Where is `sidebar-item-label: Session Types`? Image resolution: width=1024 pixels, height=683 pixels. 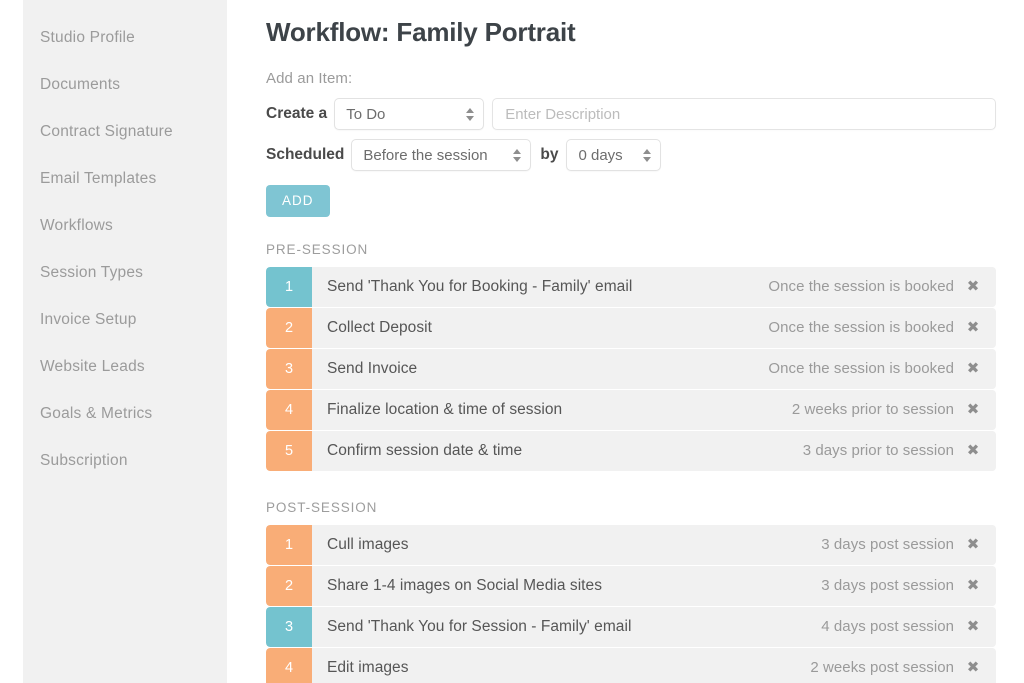
sidebar-item-label: Session Types is located at coordinates (92, 272).